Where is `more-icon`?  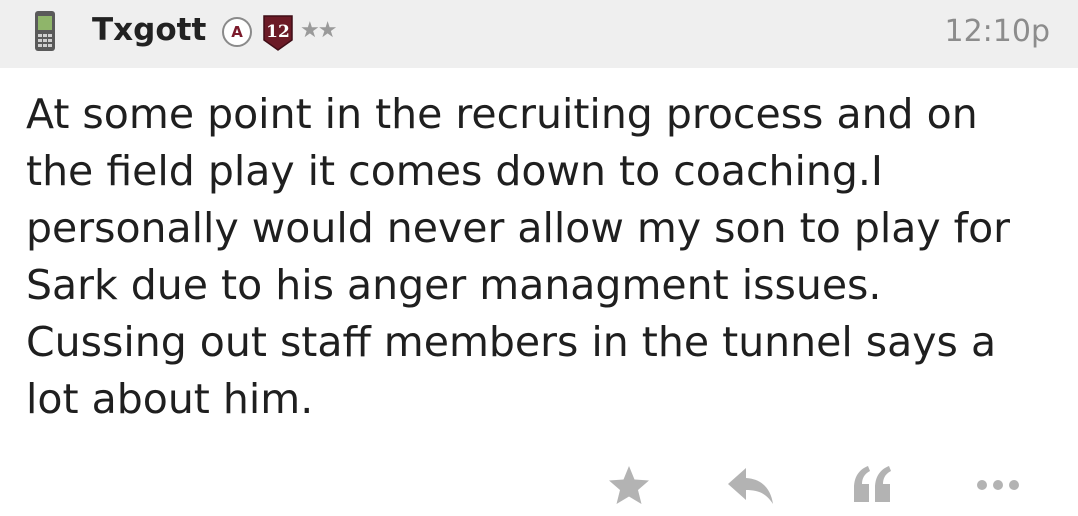 more-icon is located at coordinates (1002, 485).